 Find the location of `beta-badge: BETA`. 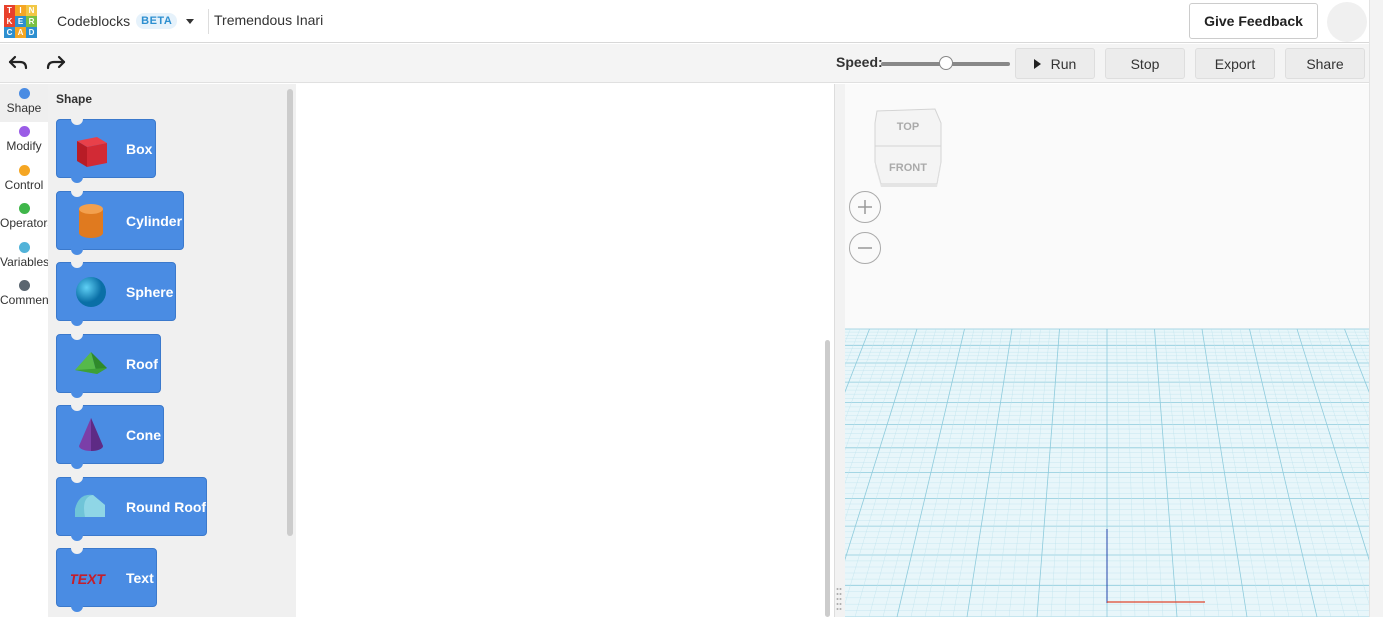

beta-badge: BETA is located at coordinates (157, 21).